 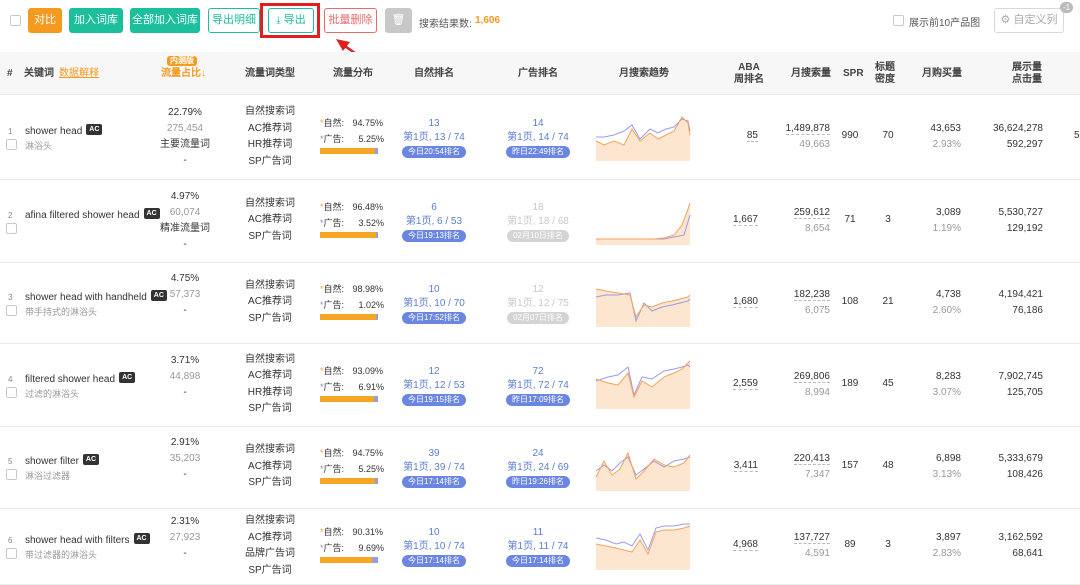 What do you see at coordinates (538, 533) in the screenshot?
I see `ad-rank: 11` at bounding box center [538, 533].